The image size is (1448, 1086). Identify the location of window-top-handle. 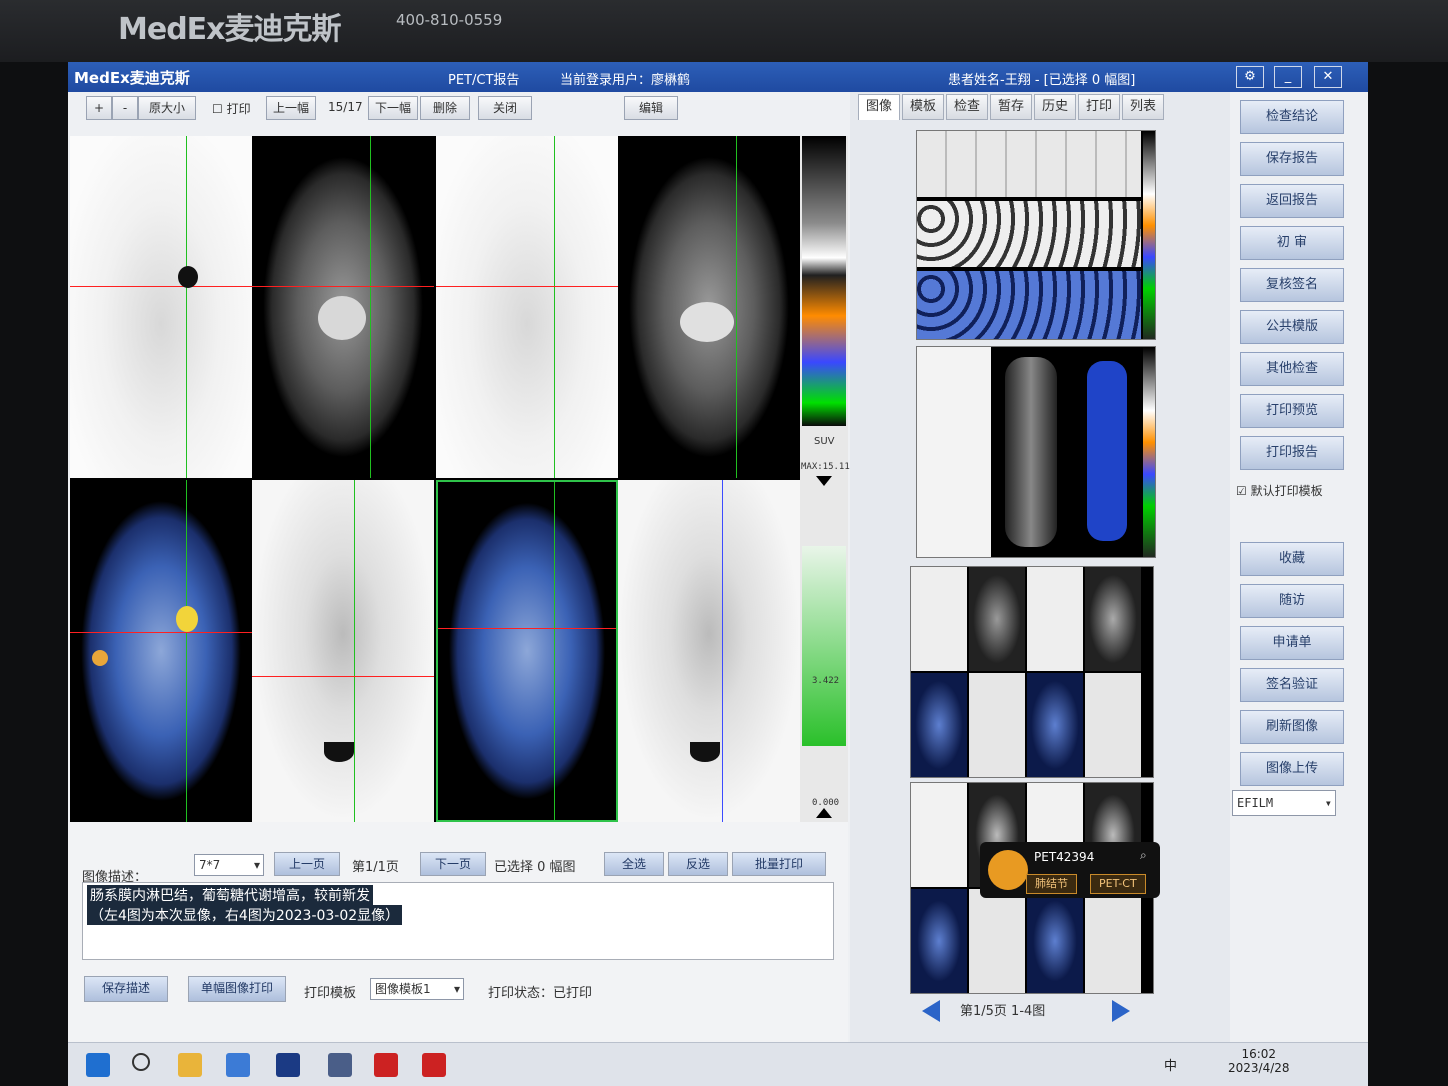
(824, 481).